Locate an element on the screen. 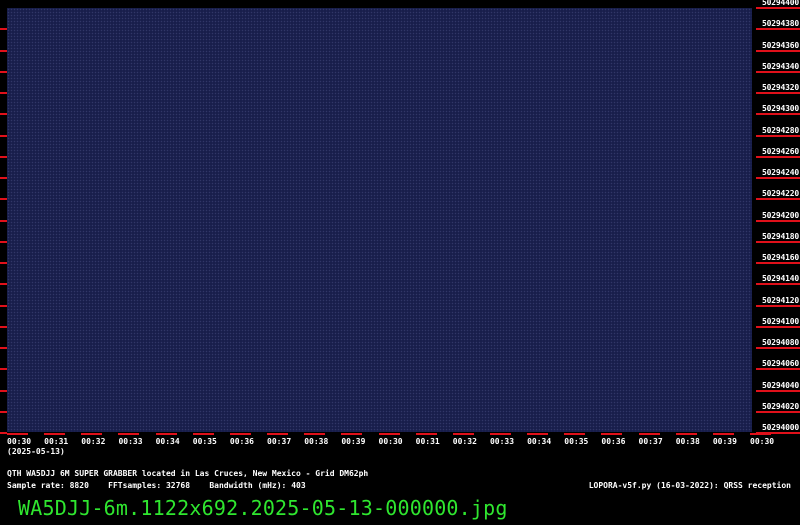  time-label: 00:35 is located at coordinates (576, 441).